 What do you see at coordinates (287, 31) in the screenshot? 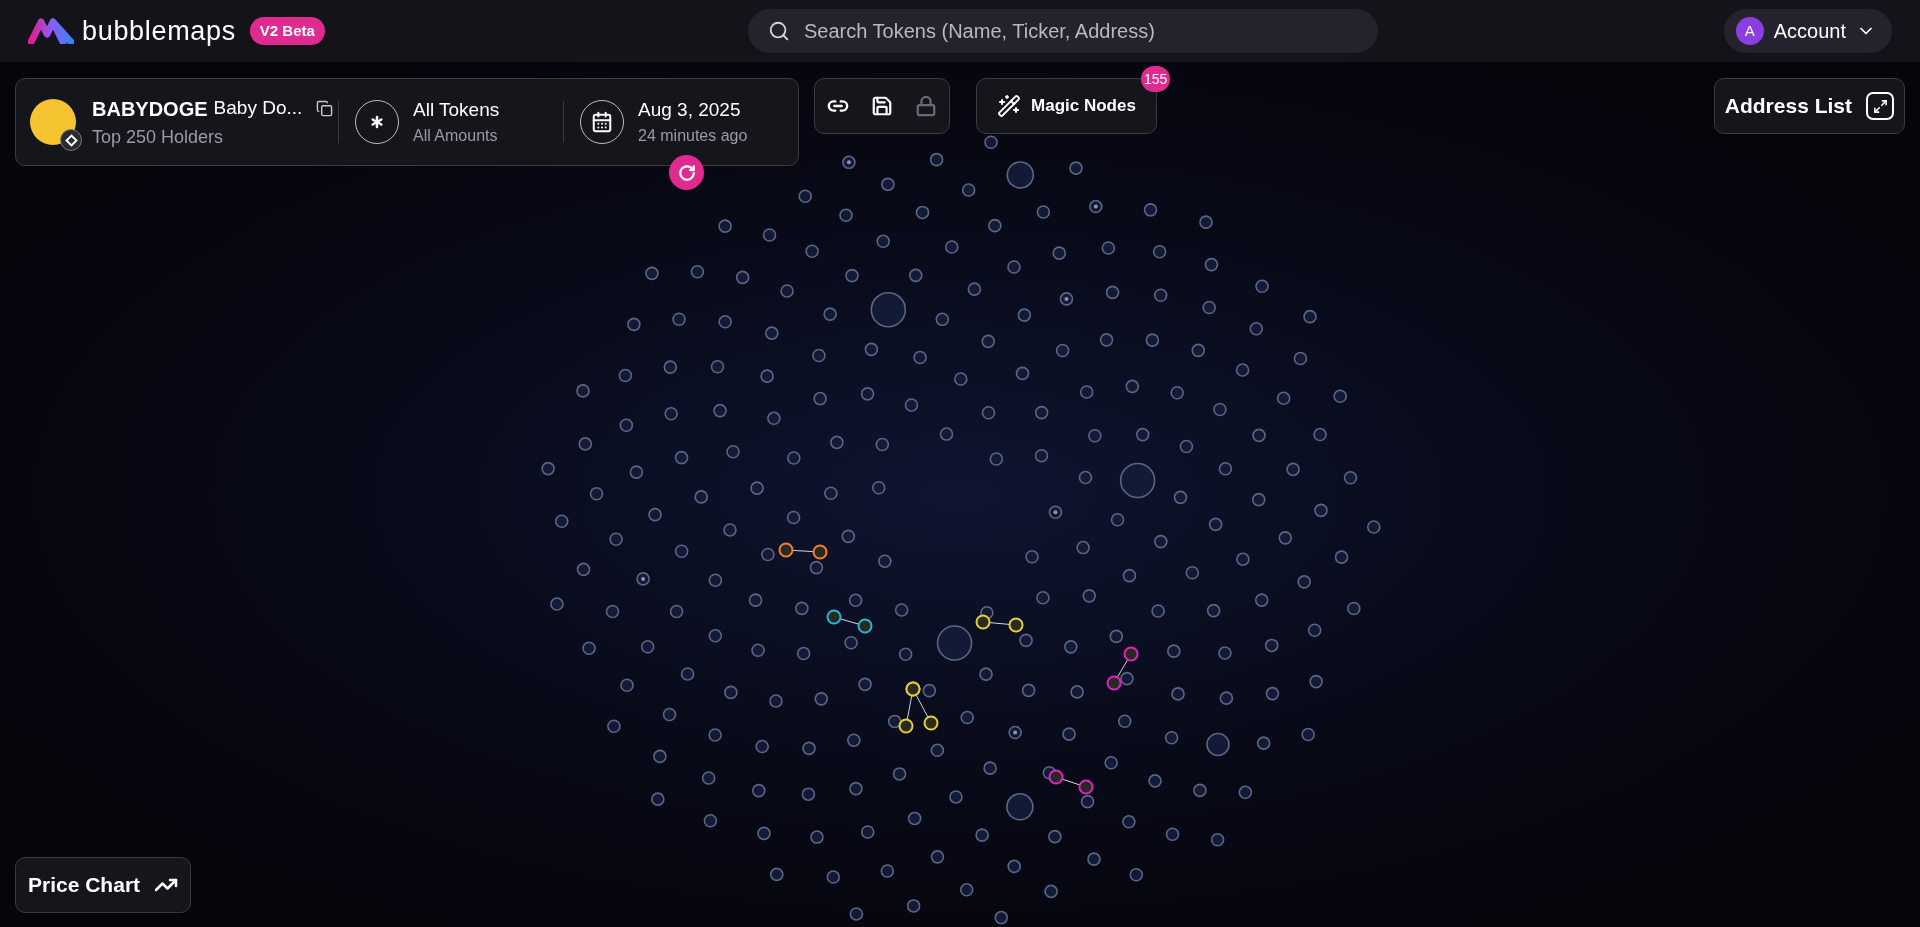
I see `version-badge: V2 Beta` at bounding box center [287, 31].